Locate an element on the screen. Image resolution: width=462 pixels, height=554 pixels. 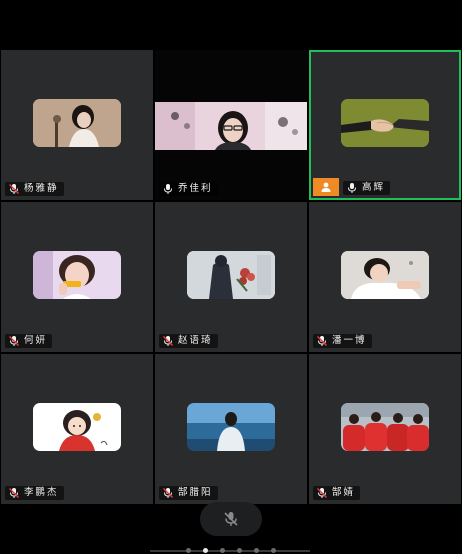
participant-name: 李鹏杰 is located at coordinates (41, 492).